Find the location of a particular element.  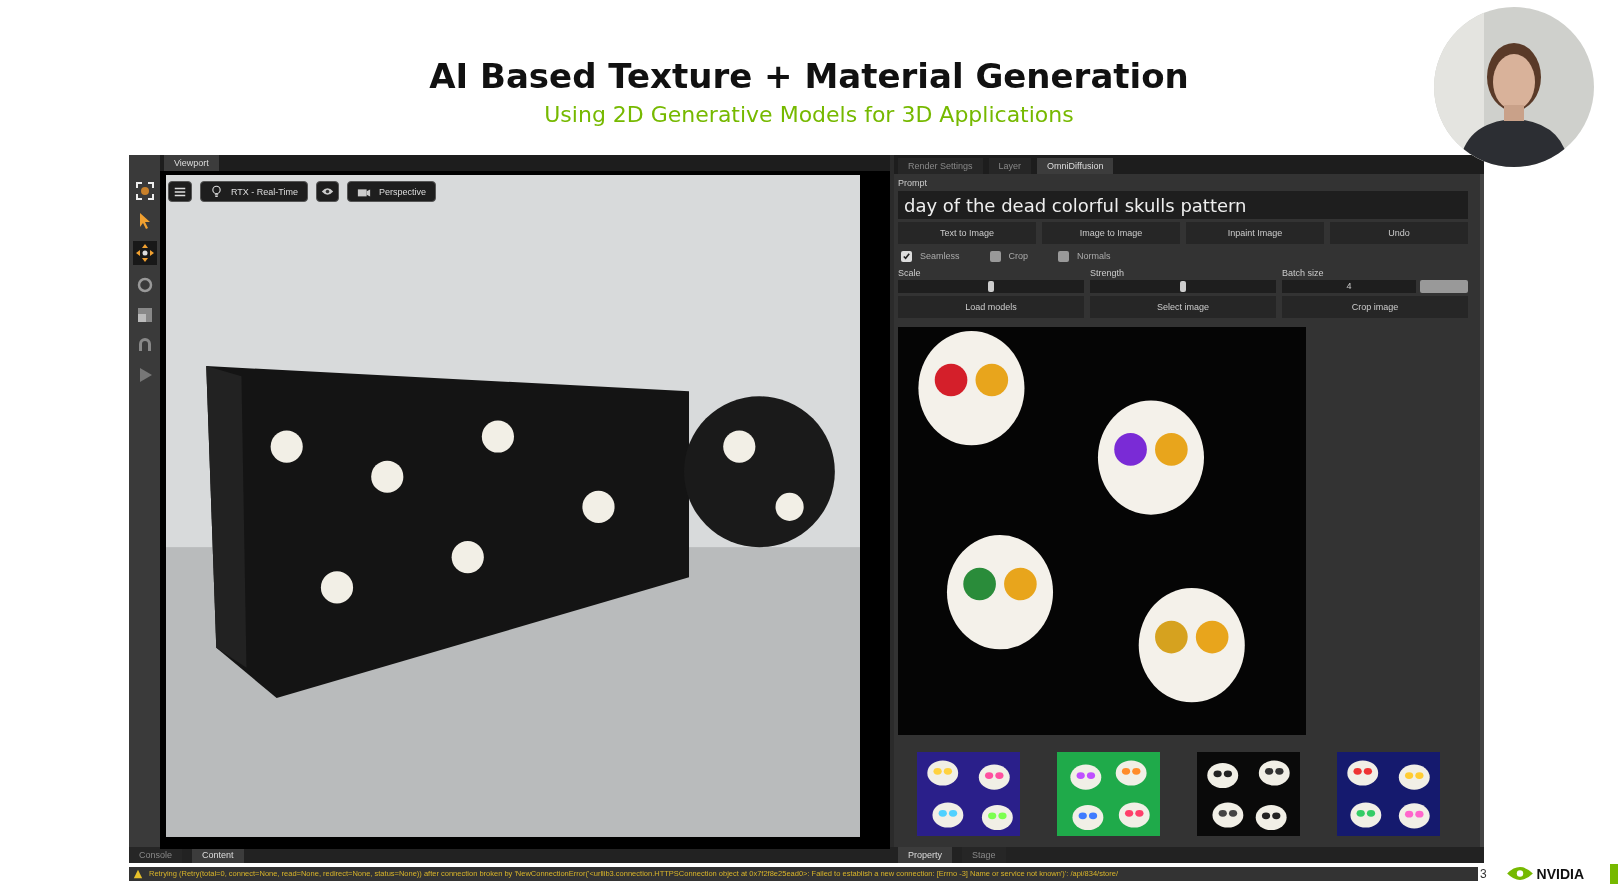

action-button: Undo is located at coordinates (1399, 233).